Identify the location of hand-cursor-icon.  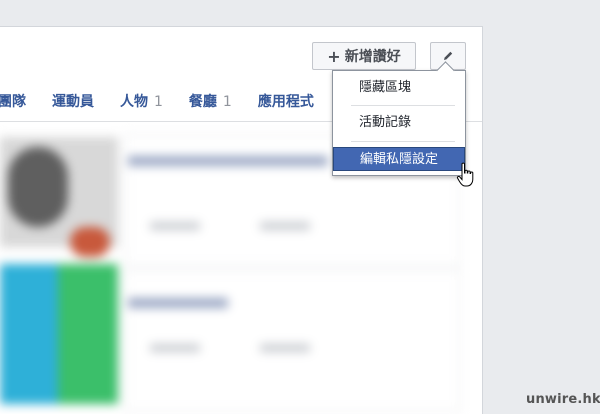
(465, 174).